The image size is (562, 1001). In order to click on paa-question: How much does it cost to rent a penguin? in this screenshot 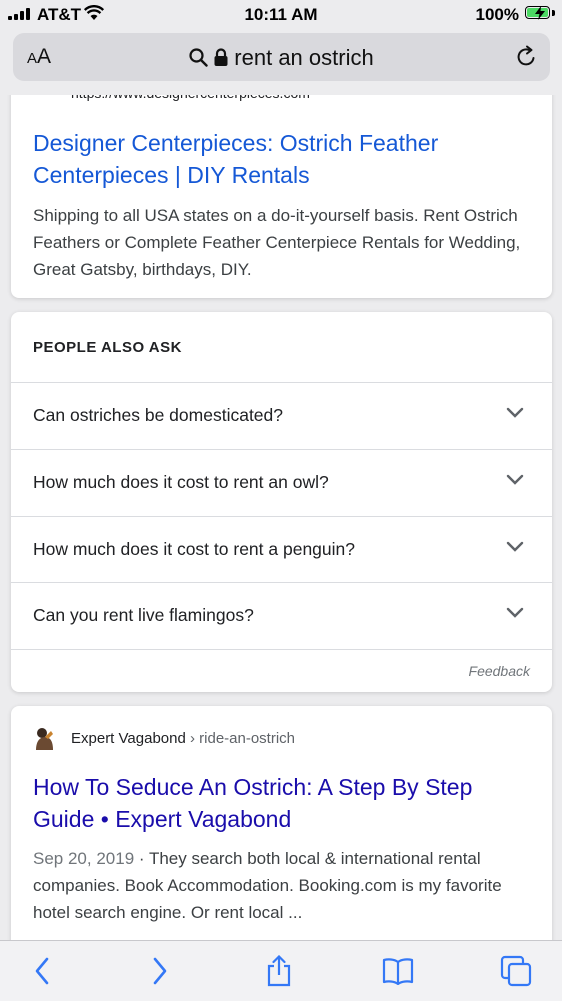, I will do `click(281, 549)`.